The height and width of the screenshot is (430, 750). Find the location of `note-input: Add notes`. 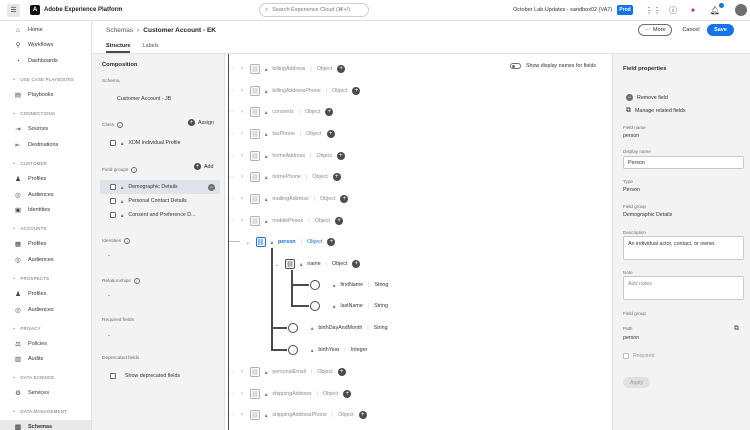

note-input: Add notes is located at coordinates (683, 288).